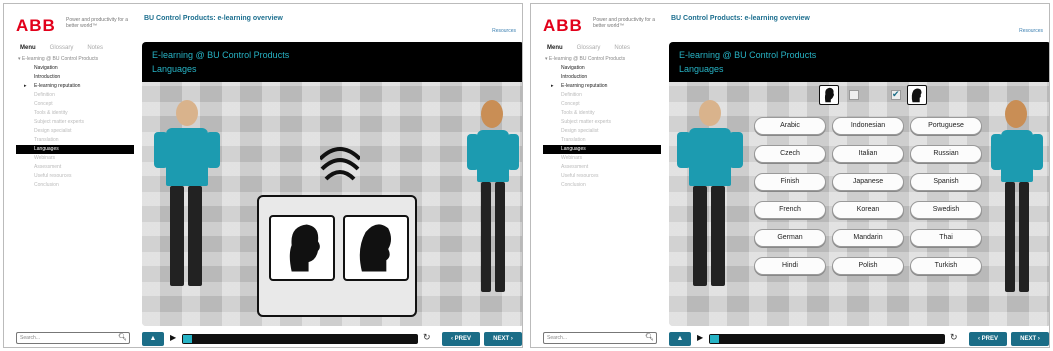  I want to click on language-speaker-device, so click(337, 256).